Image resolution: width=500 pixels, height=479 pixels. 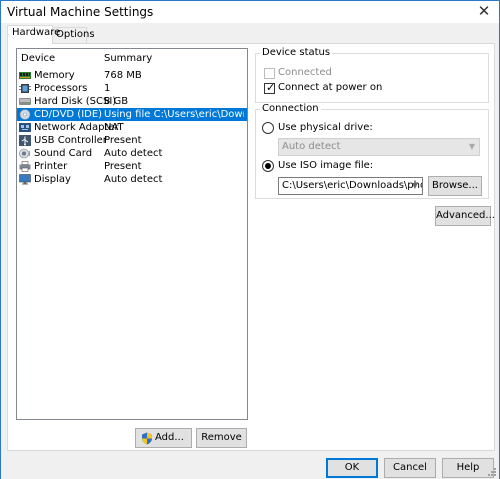 I want to click on radio-selected-dot, so click(x=268, y=166).